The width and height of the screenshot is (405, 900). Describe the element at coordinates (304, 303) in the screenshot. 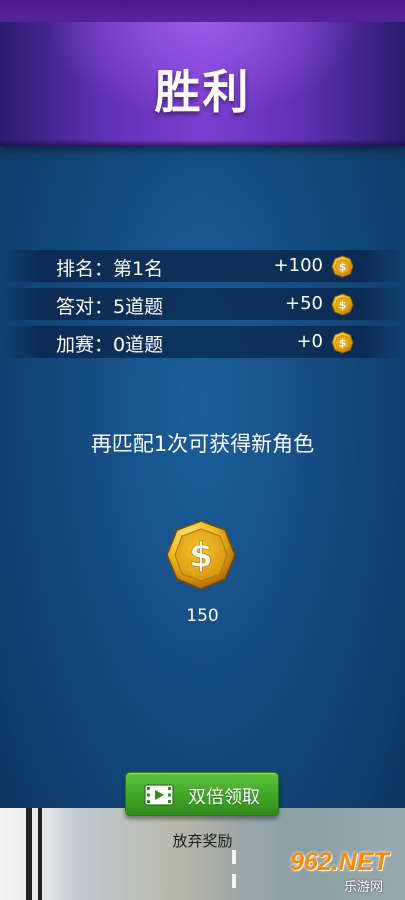

I see `reward-value: +50` at that location.